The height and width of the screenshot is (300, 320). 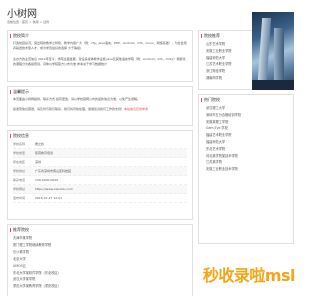 I want to click on sidebar-hot-title: 热门院校, so click(x=246, y=99).